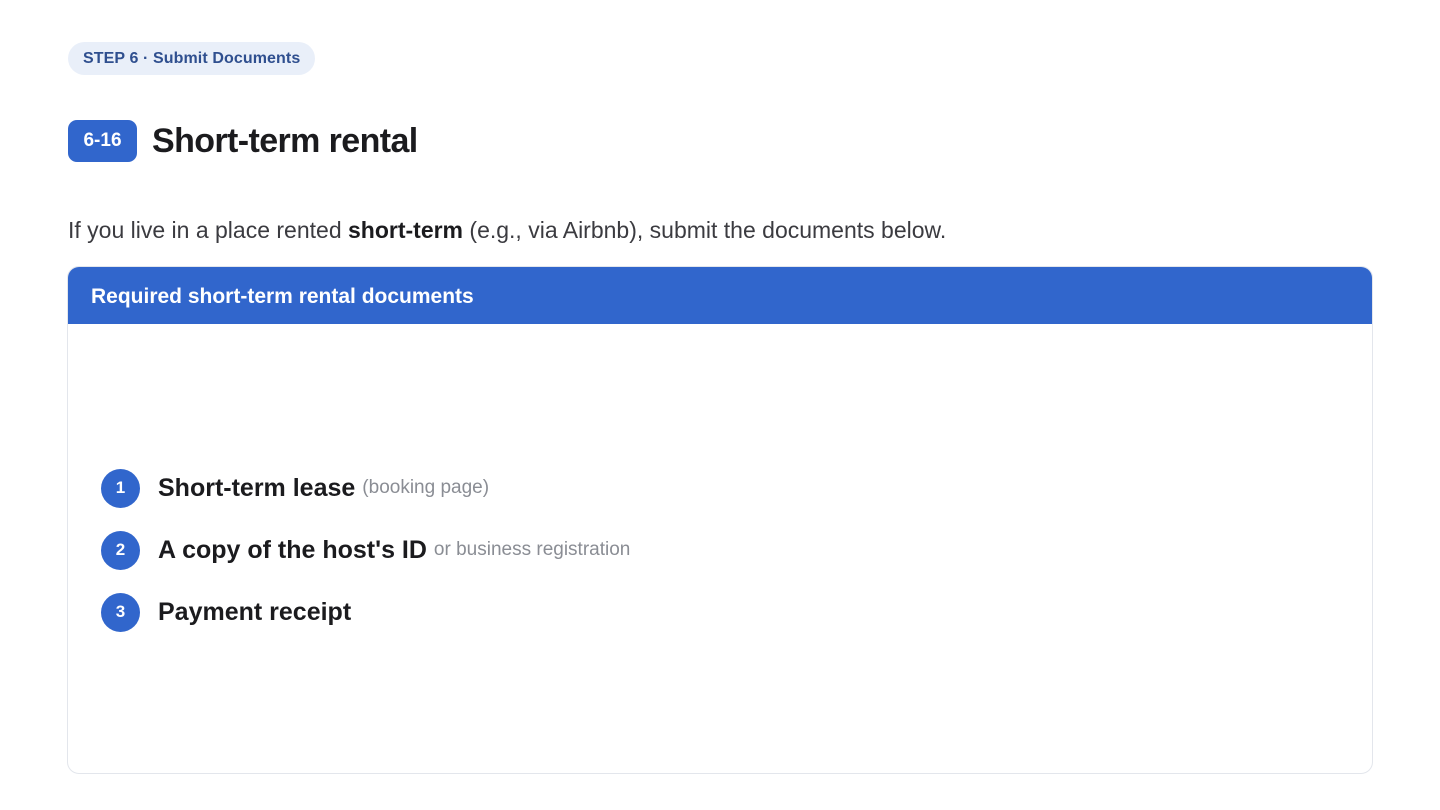 The height and width of the screenshot is (810, 1440). What do you see at coordinates (255, 611) in the screenshot?
I see `item-label: Payment receipt` at bounding box center [255, 611].